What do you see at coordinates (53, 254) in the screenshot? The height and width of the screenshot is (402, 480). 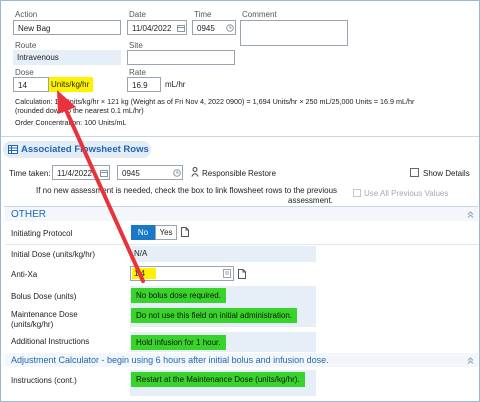 I see `initial-dose-label: Initial Dose (units/kg/hr)` at bounding box center [53, 254].